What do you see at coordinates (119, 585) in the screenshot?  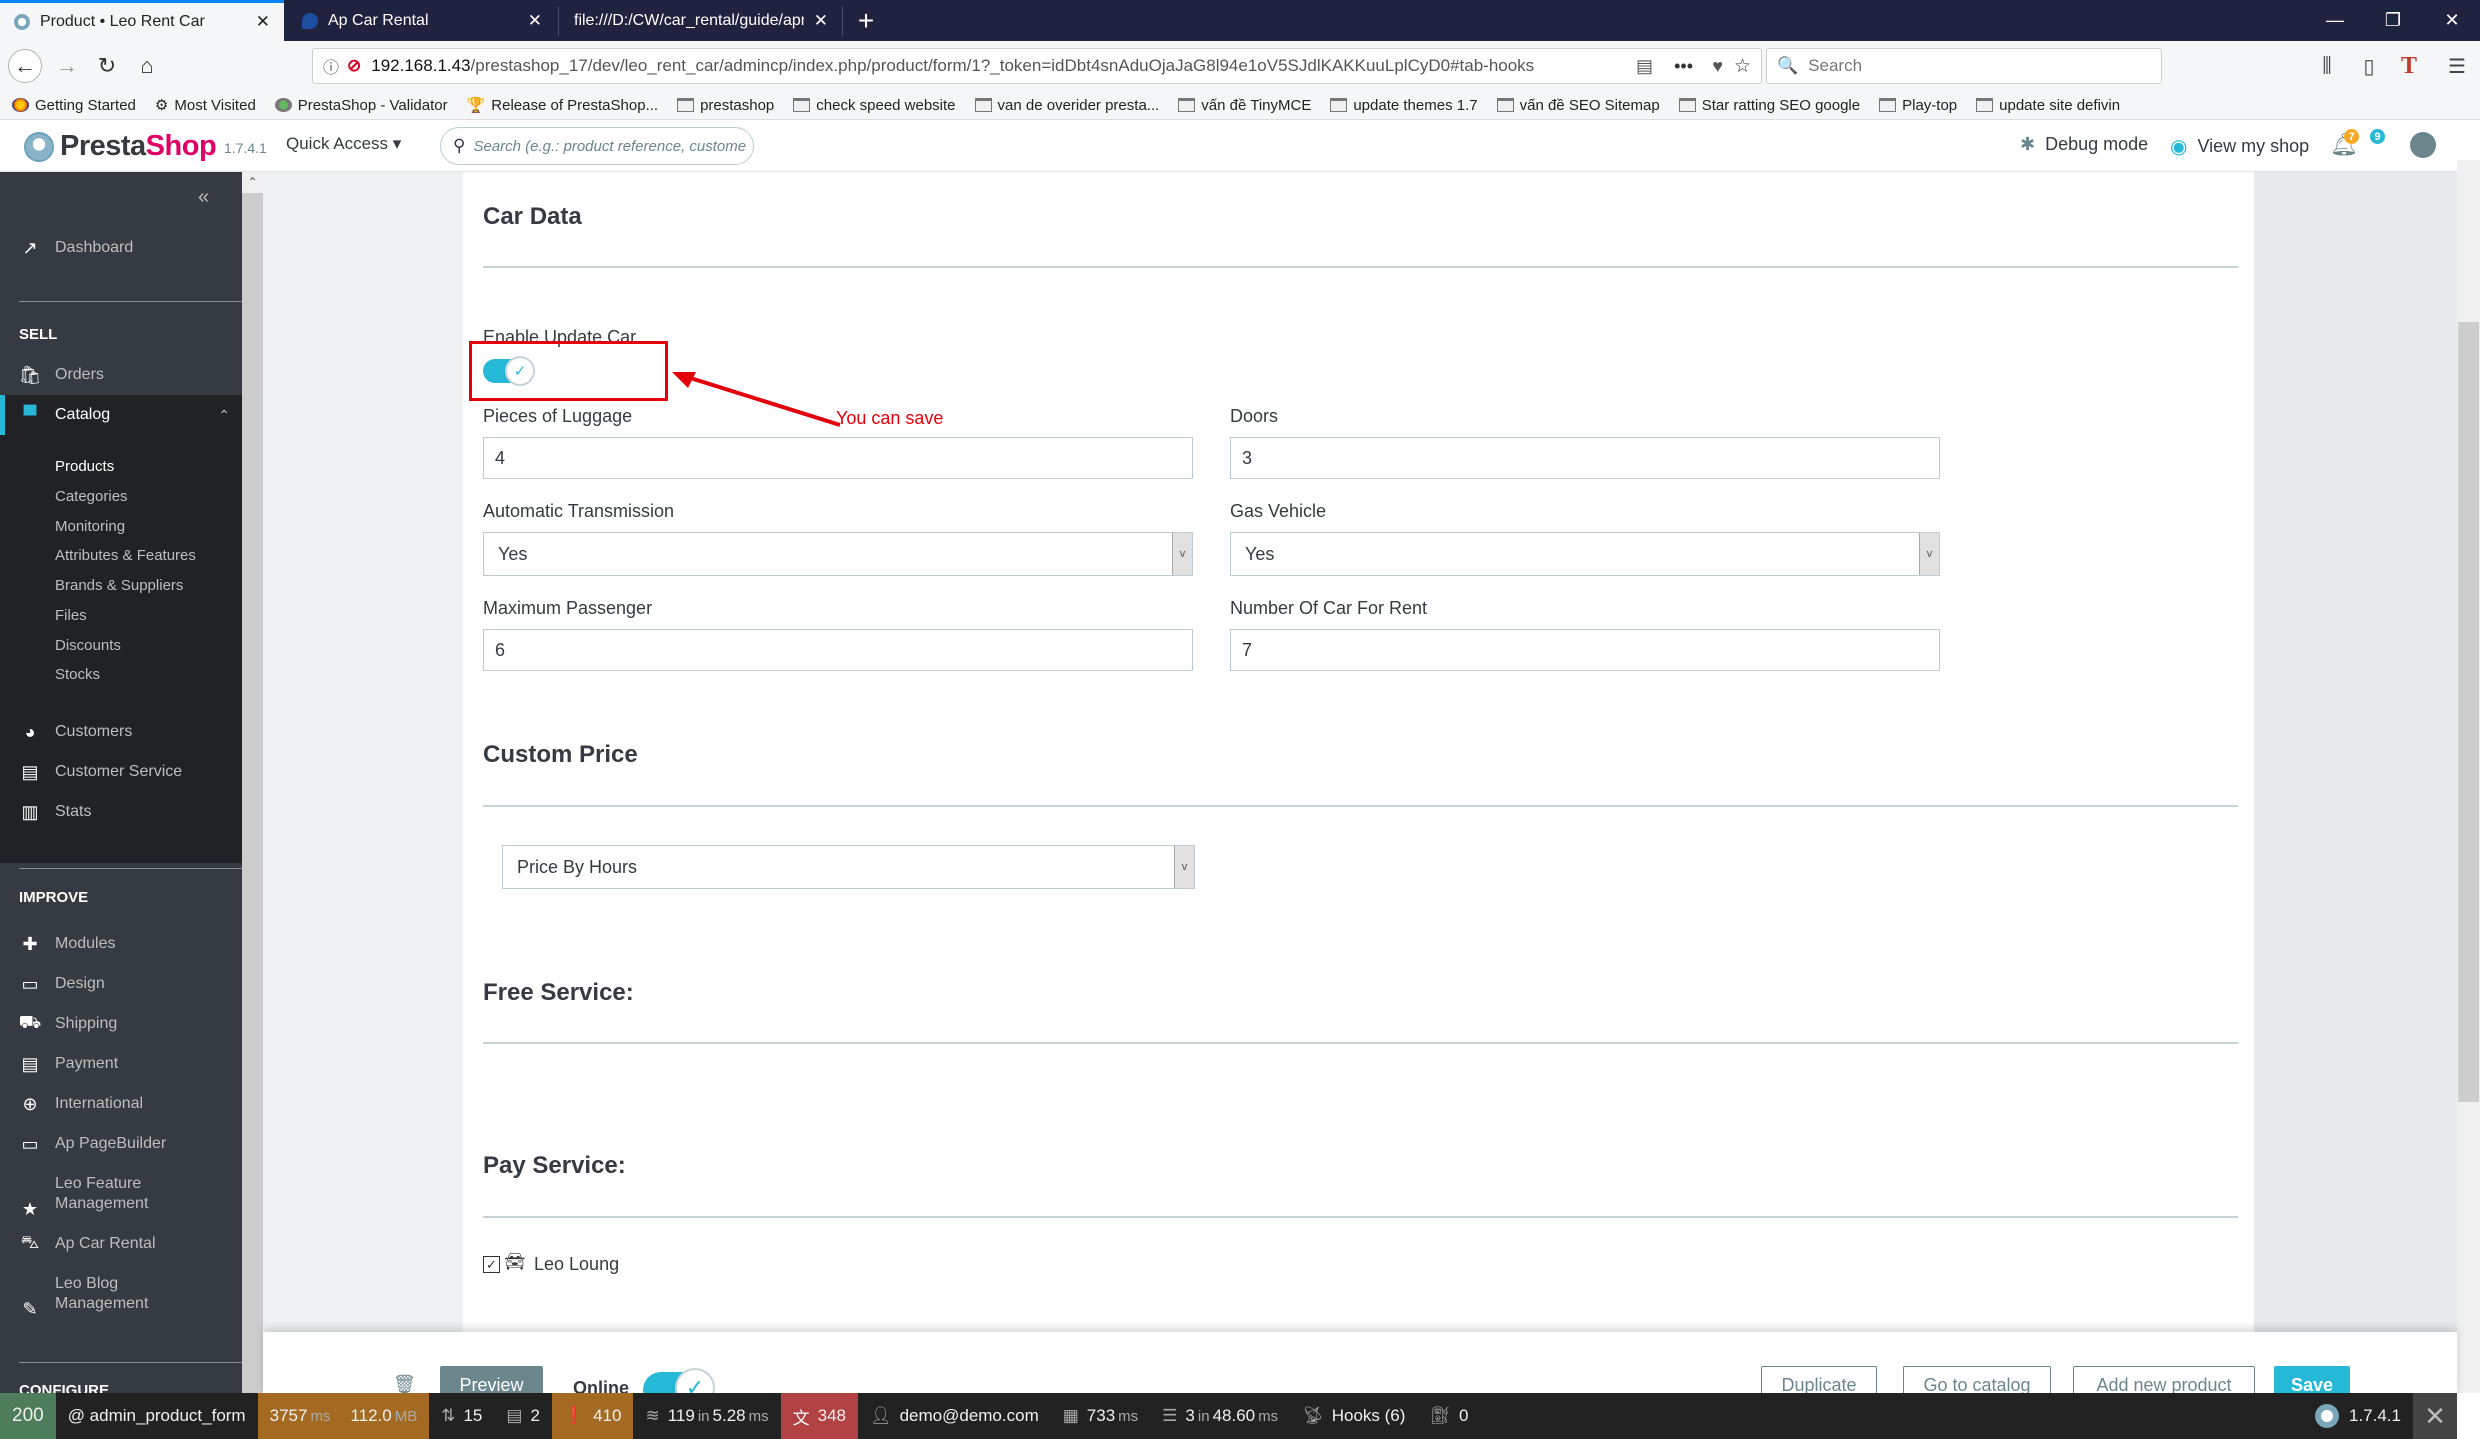 I see `sidebar-subitem-brands: Brands & Suppliers` at bounding box center [119, 585].